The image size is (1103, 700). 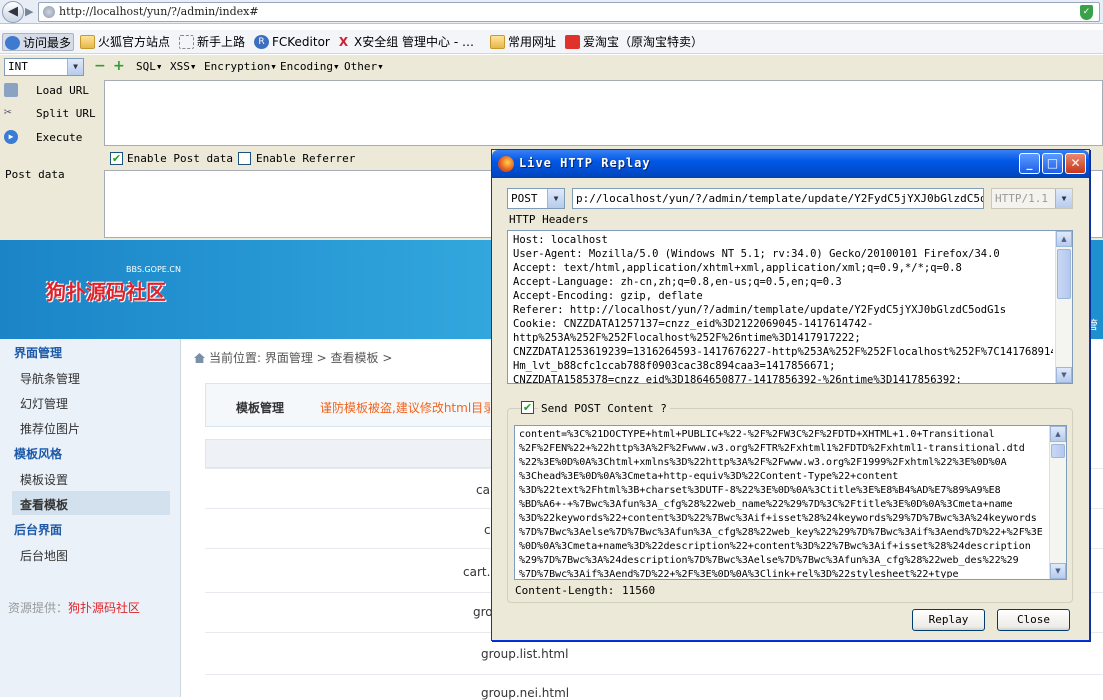 What do you see at coordinates (44, 479) in the screenshot?
I see `sidebar-item-template-settings: 模板设置` at bounding box center [44, 479].